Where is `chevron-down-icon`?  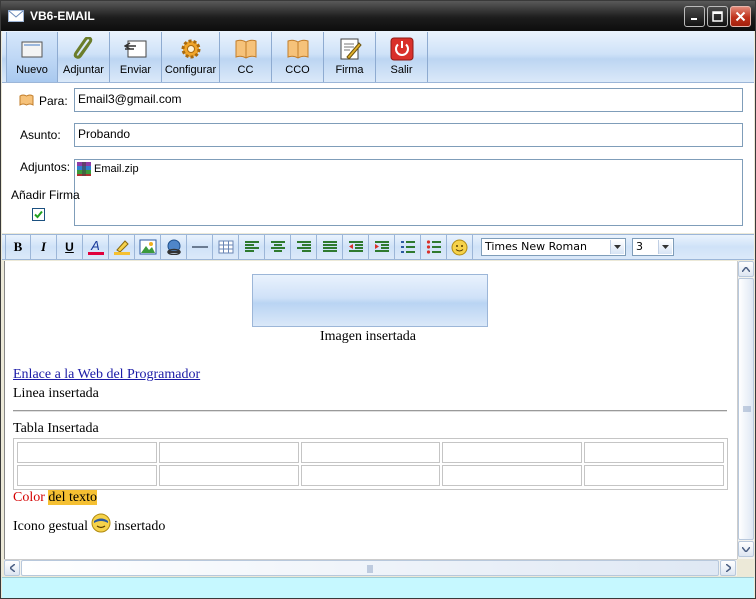
chevron-down-icon is located at coordinates (665, 247).